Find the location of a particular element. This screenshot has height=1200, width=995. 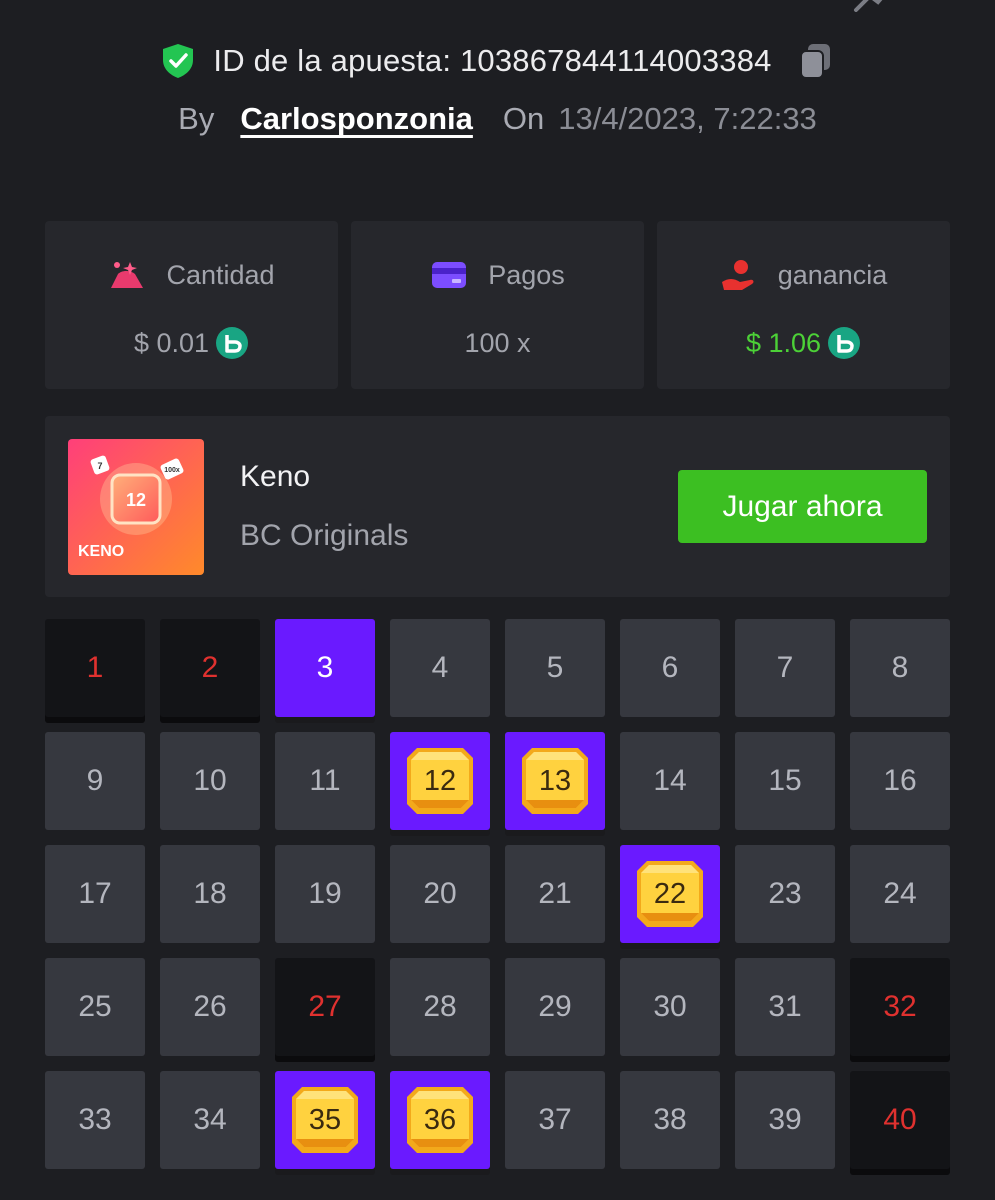

keno-tile-1: 1 is located at coordinates (95, 668).